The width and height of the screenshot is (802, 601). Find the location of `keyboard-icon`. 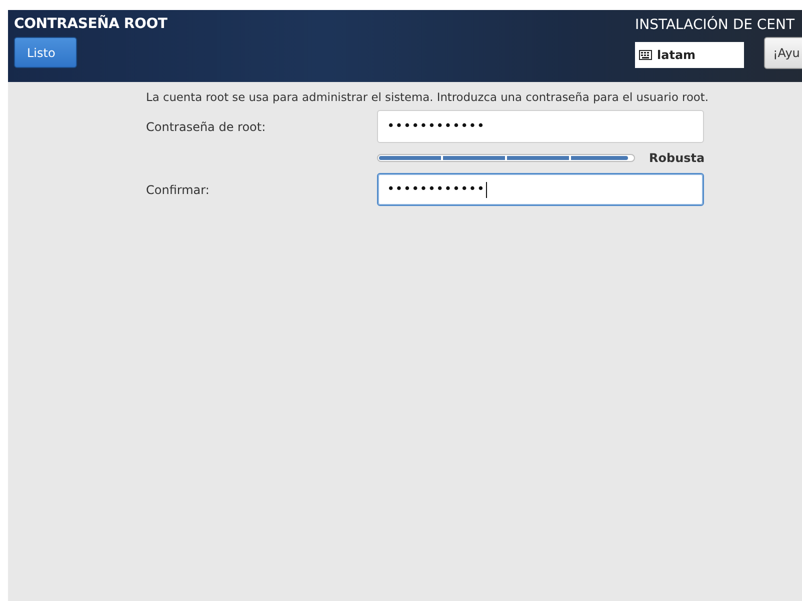

keyboard-icon is located at coordinates (645, 55).